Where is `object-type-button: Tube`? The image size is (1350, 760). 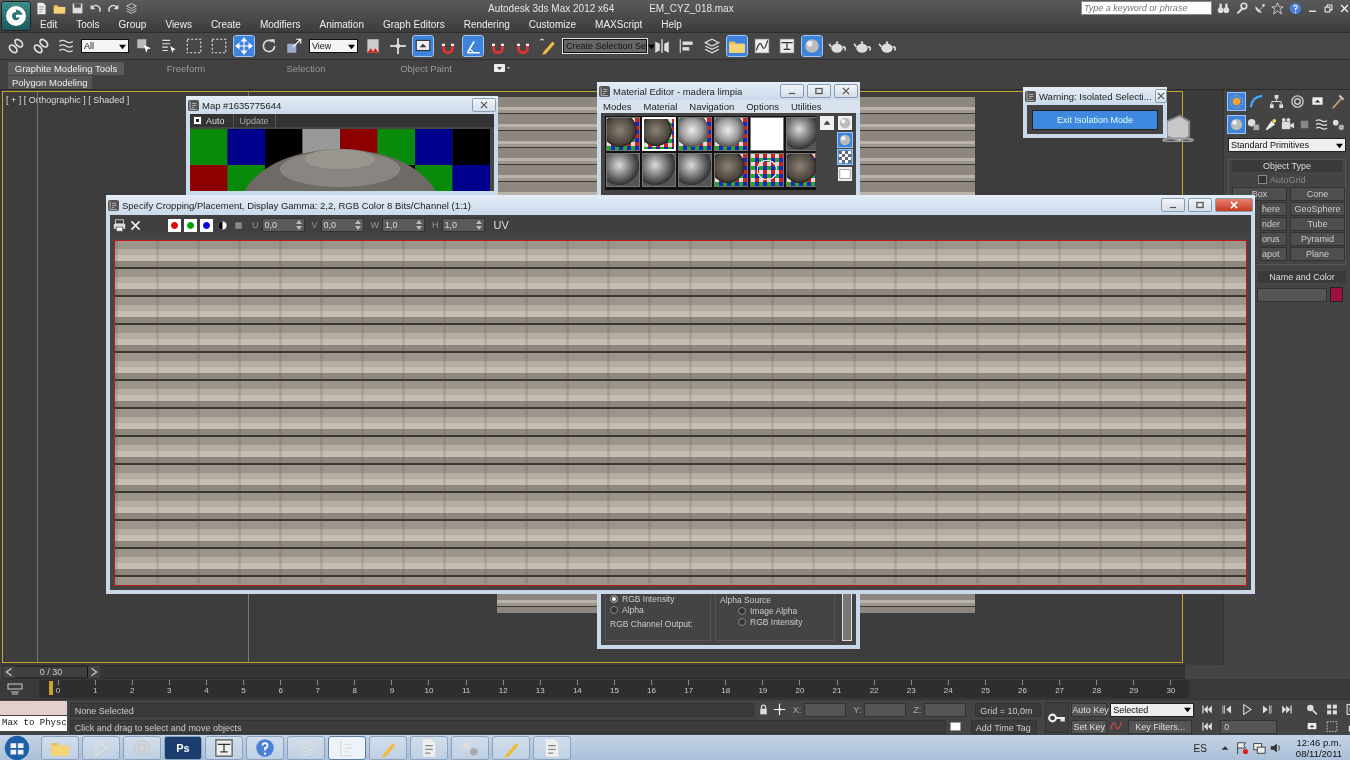
object-type-button: Tube is located at coordinates (1317, 224).